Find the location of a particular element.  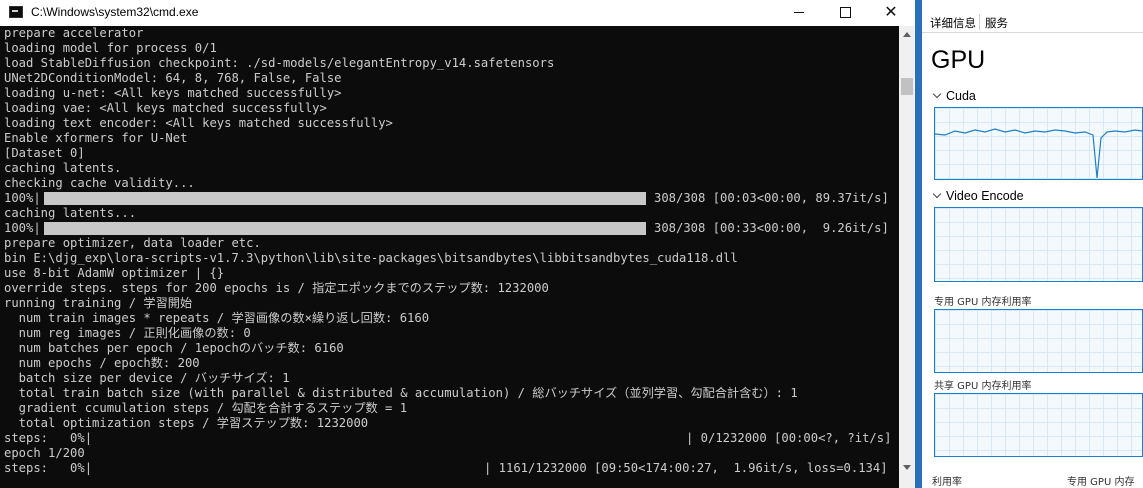

scroll-up-icon is located at coordinates (907, 34).